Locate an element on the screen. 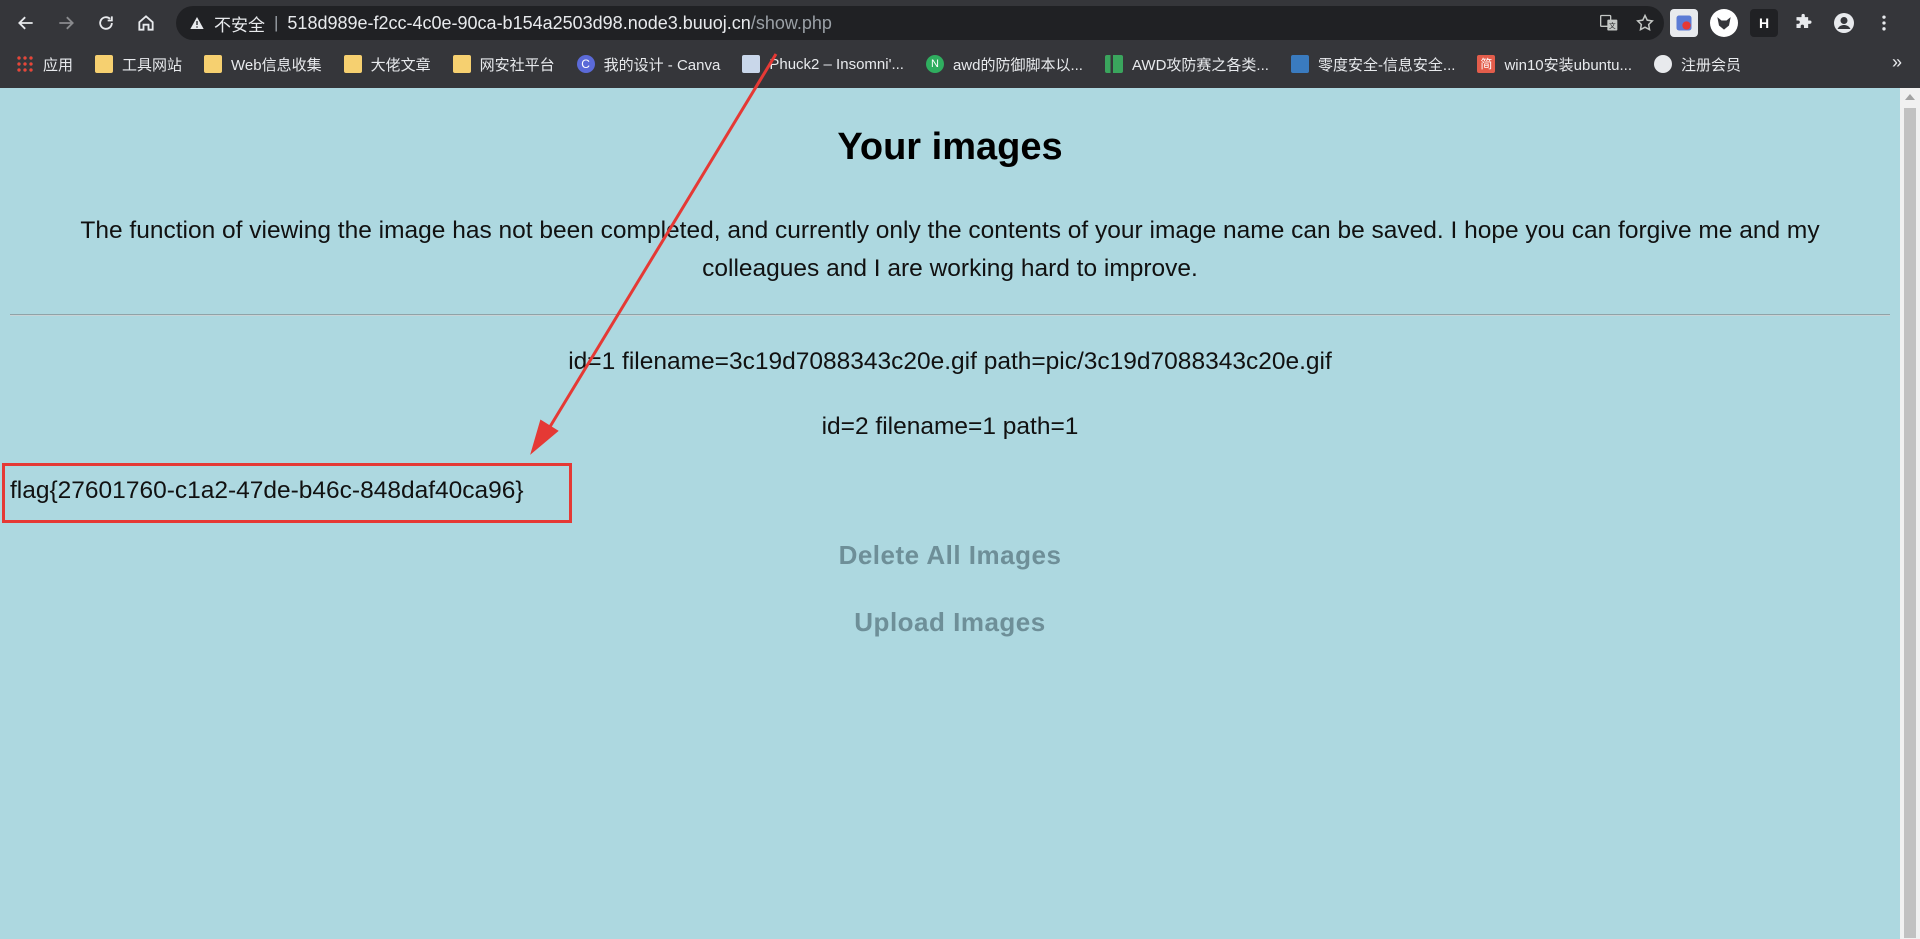  arrow-left-icon is located at coordinates (25, 23).